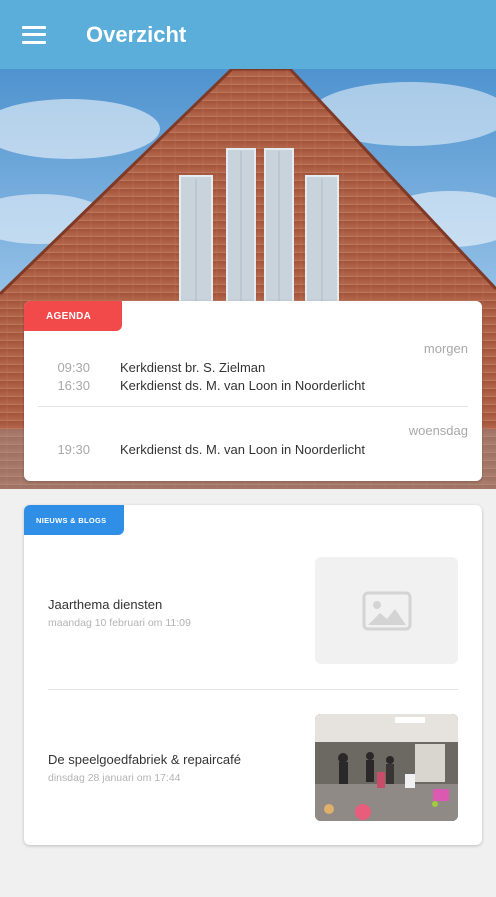  Describe the element at coordinates (445, 348) in the screenshot. I see `day-label: morgen` at that location.